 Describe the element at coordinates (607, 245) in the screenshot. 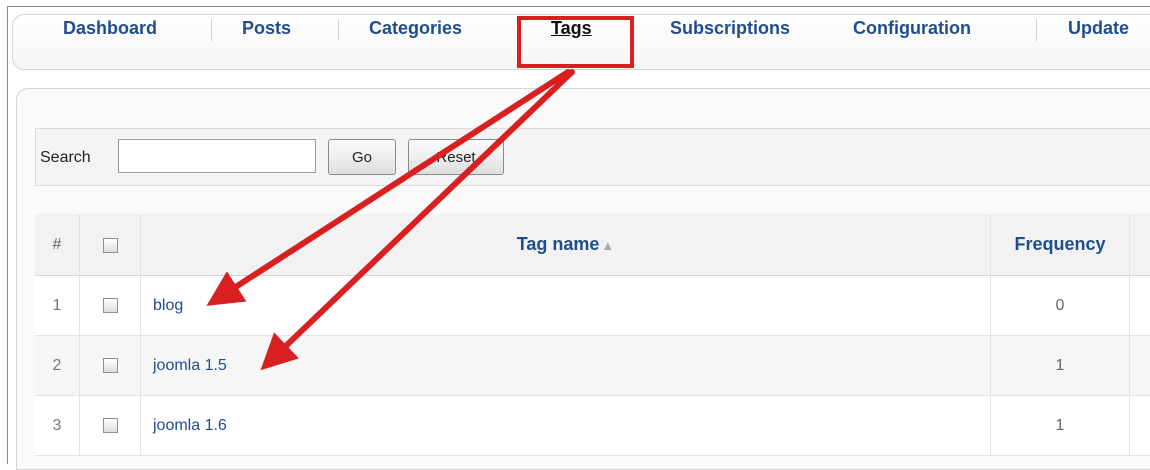

I see `sort-up-icon: ▲` at that location.